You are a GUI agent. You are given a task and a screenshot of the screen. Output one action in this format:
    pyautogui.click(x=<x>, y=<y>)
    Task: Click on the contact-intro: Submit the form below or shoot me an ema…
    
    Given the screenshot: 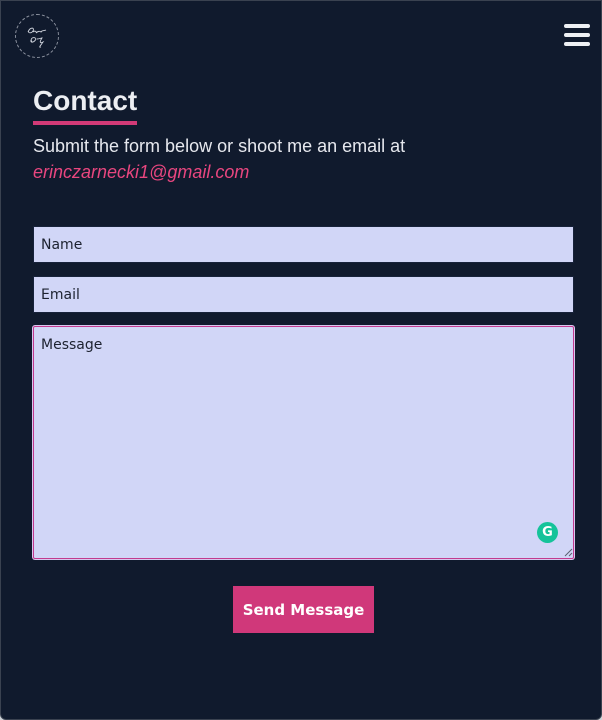 What is the action you would take?
    pyautogui.click(x=303, y=159)
    